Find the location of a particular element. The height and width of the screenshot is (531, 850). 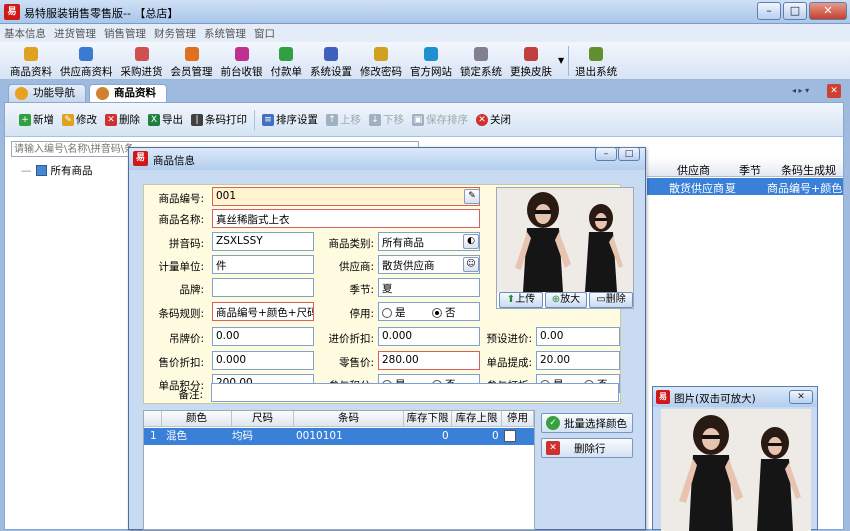

maximize-button: □ is located at coordinates (795, 11).